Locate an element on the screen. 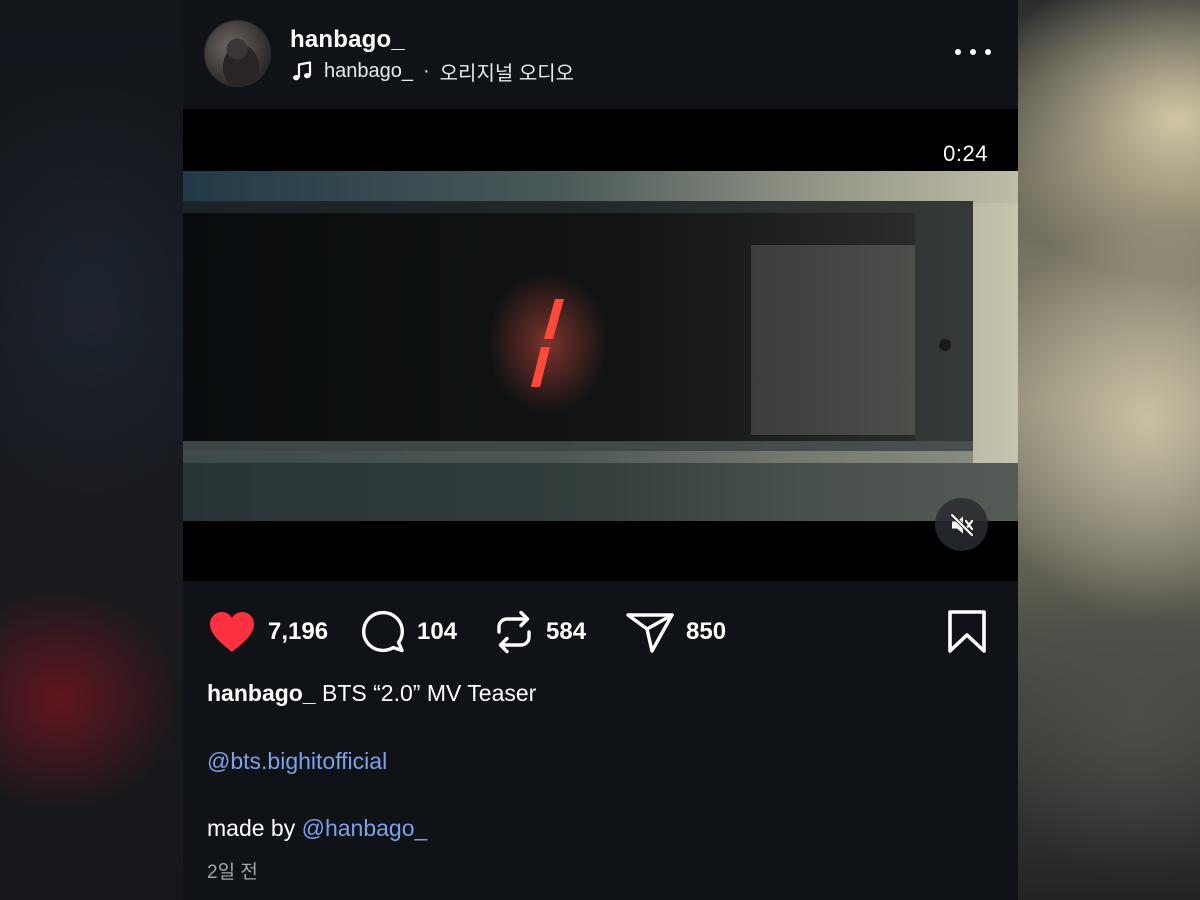 The height and width of the screenshot is (900, 1200). like-count: 7,196 is located at coordinates (298, 631).